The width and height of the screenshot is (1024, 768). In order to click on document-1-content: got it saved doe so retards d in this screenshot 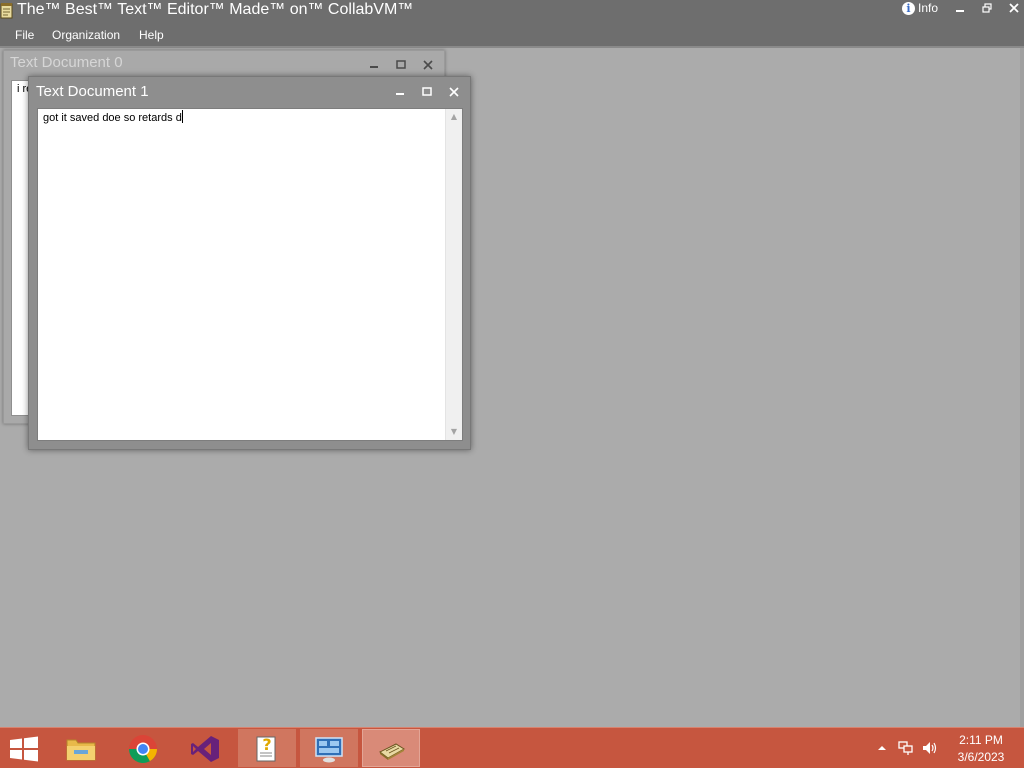, I will do `click(112, 118)`.